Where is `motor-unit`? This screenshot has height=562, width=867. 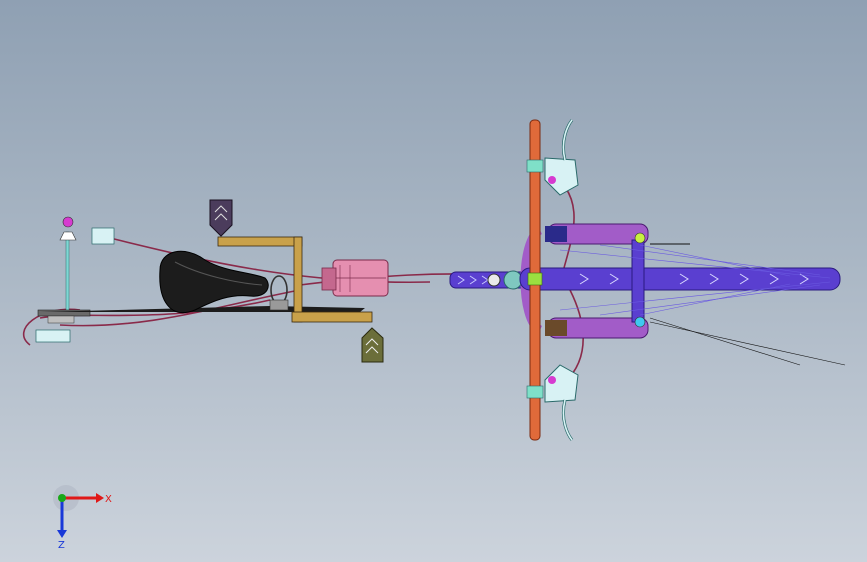 motor-unit is located at coordinates (355, 278).